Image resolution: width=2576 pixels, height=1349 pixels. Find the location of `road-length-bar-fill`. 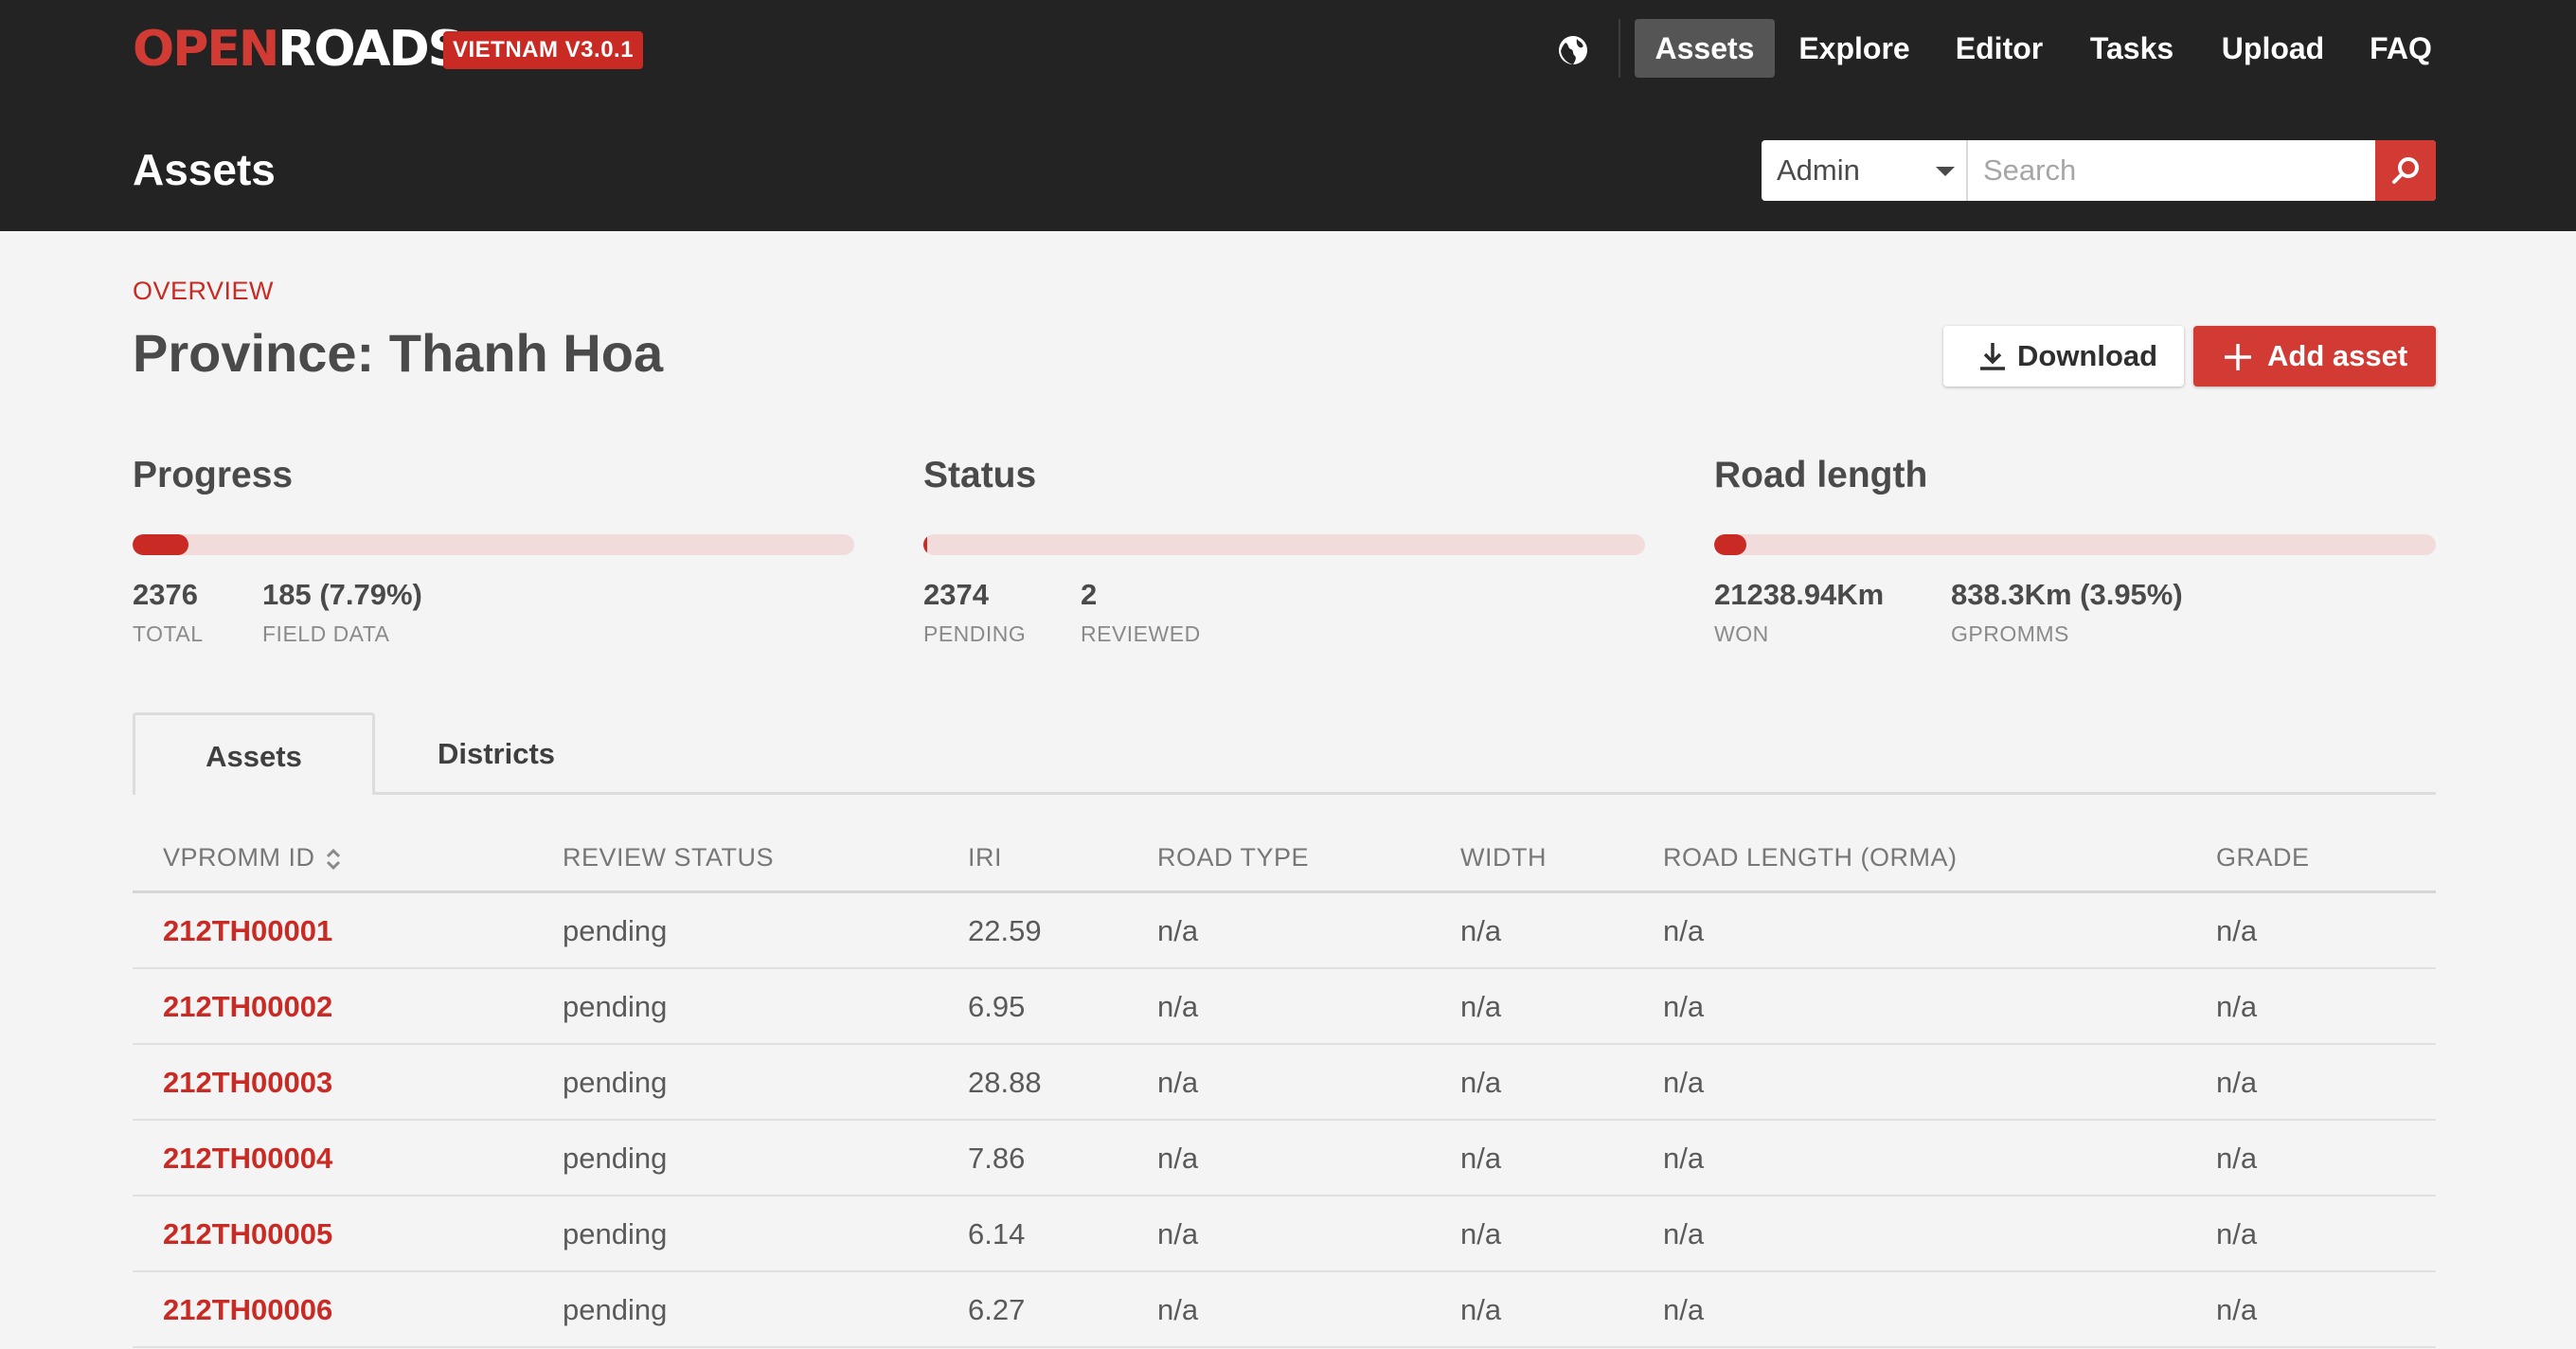

road-length-bar-fill is located at coordinates (1730, 544).